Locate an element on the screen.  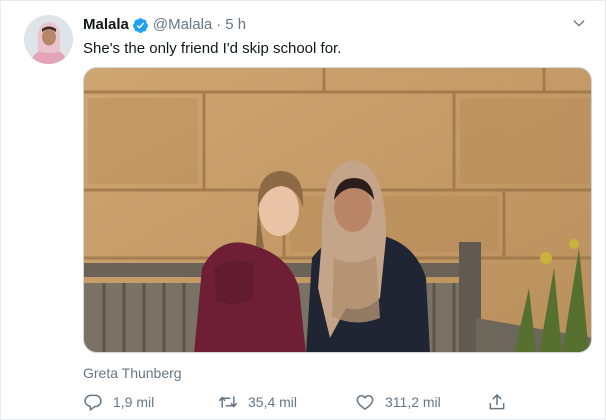
like-button: 311,2 mil is located at coordinates (398, 402).